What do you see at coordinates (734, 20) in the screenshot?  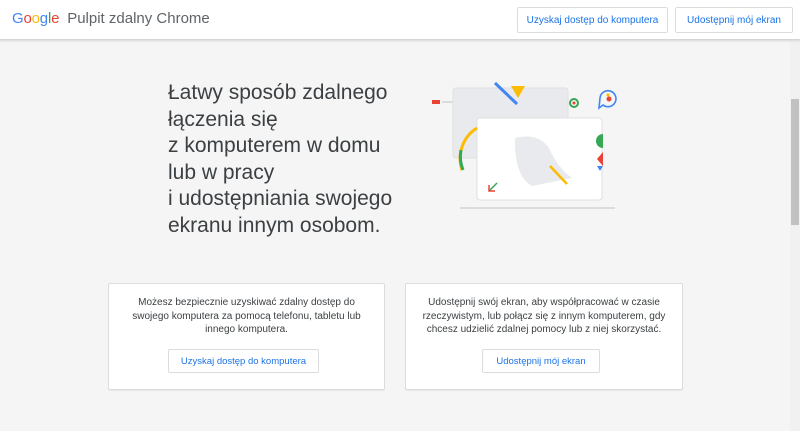 I see `header-share-screen-button: Udostępnij mój ekran` at bounding box center [734, 20].